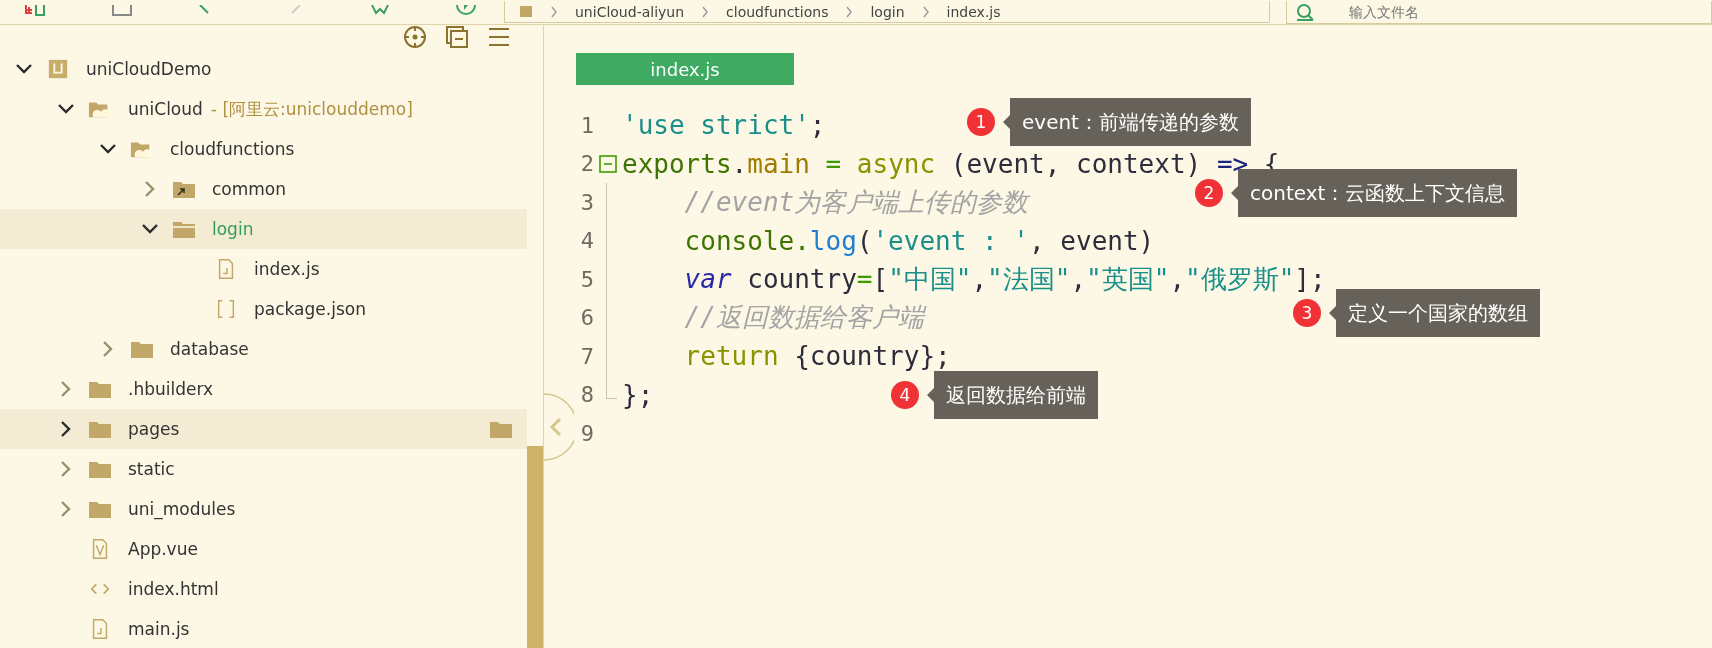  What do you see at coordinates (586, 241) in the screenshot?
I see `line-number: 4` at bounding box center [586, 241].